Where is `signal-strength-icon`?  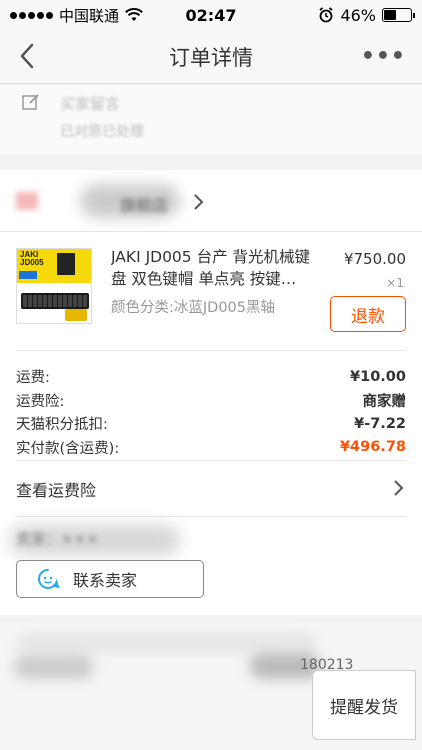
signal-strength-icon is located at coordinates (31, 15).